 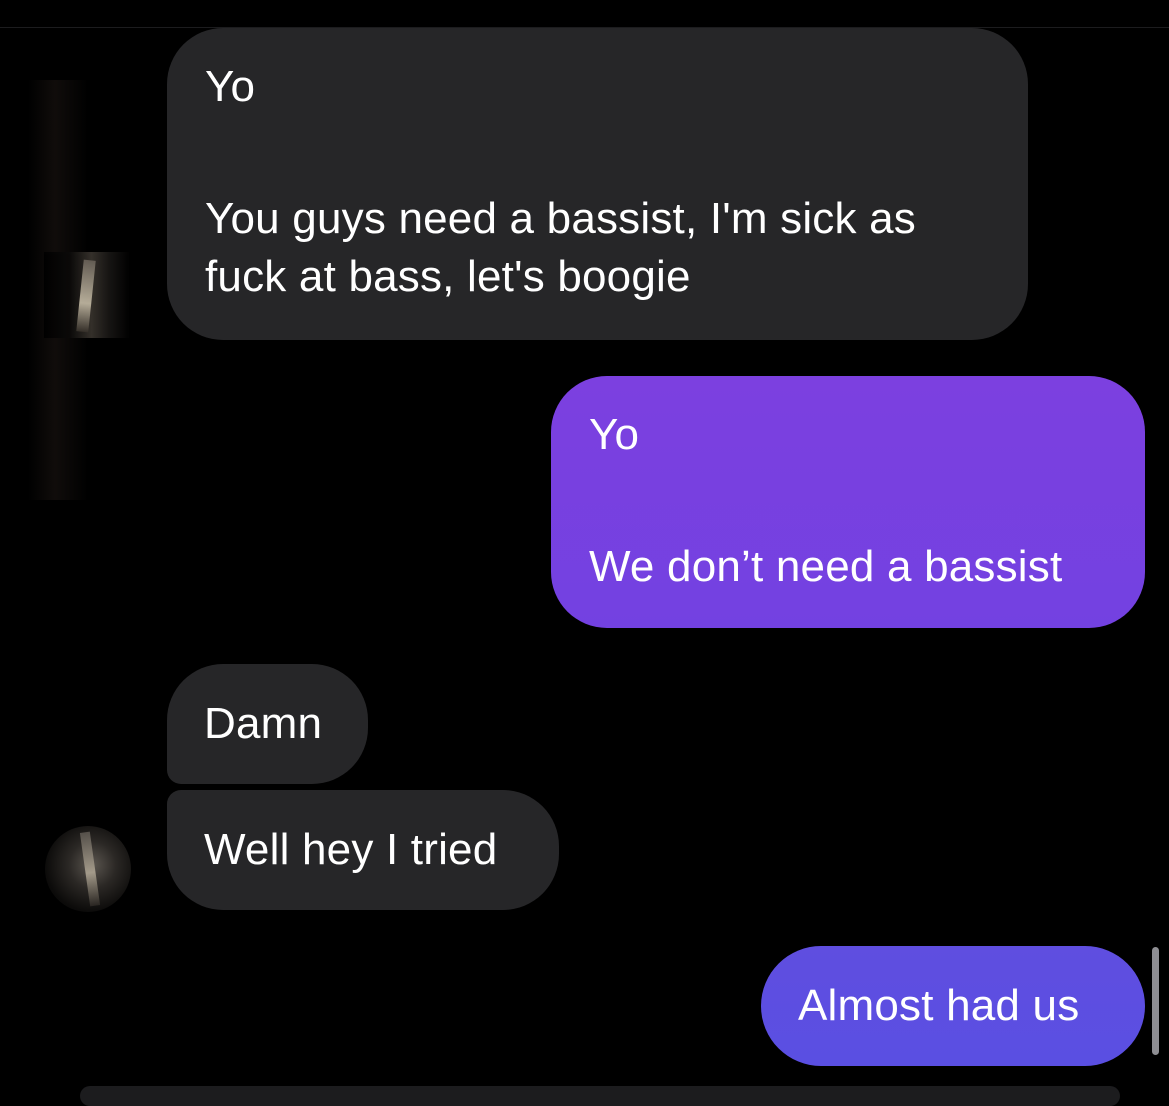 I want to click on message-bubble-incoming: Well hey I tried, so click(x=363, y=850).